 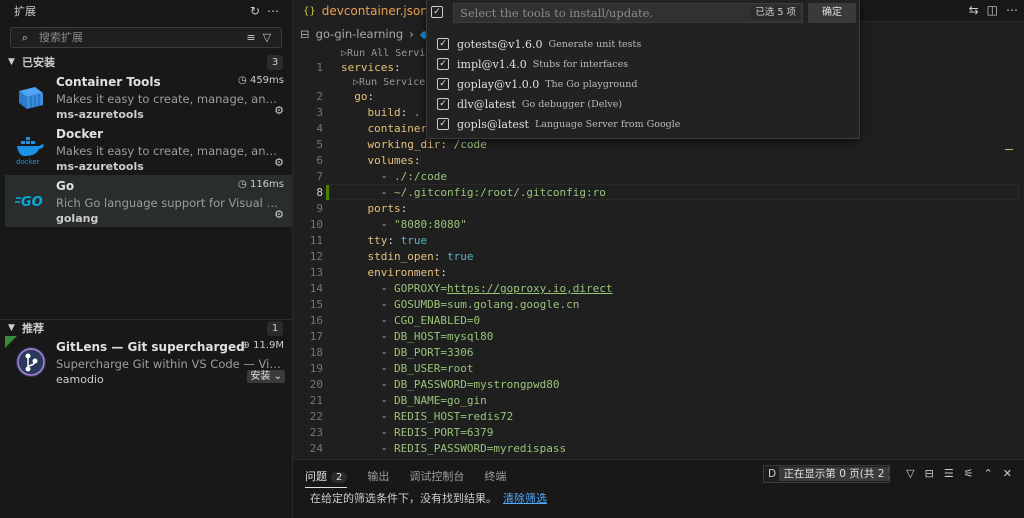 I want to click on tab-debug-console: 调试控制台, so click(x=436, y=478).